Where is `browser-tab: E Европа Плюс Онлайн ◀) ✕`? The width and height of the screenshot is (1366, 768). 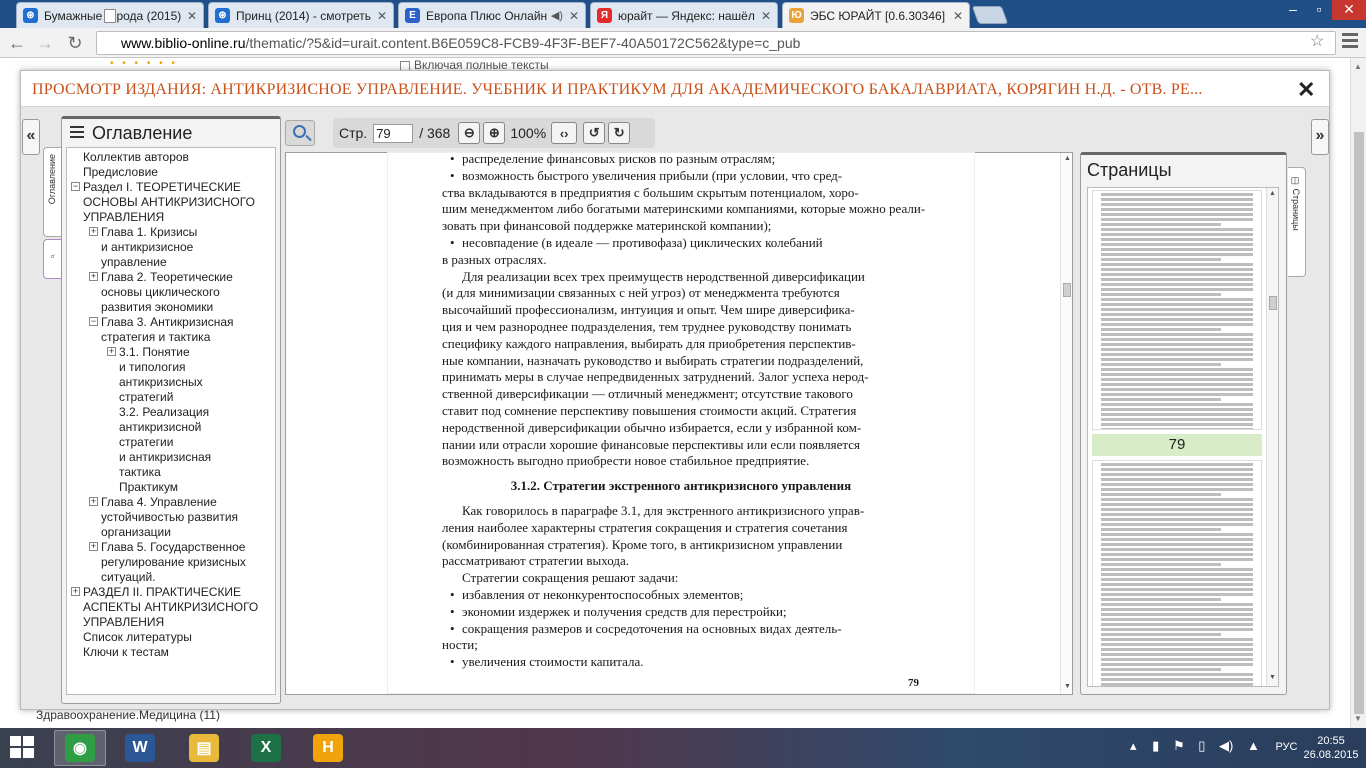 browser-tab: E Европа Плюс Онлайн ◀) ✕ is located at coordinates (492, 15).